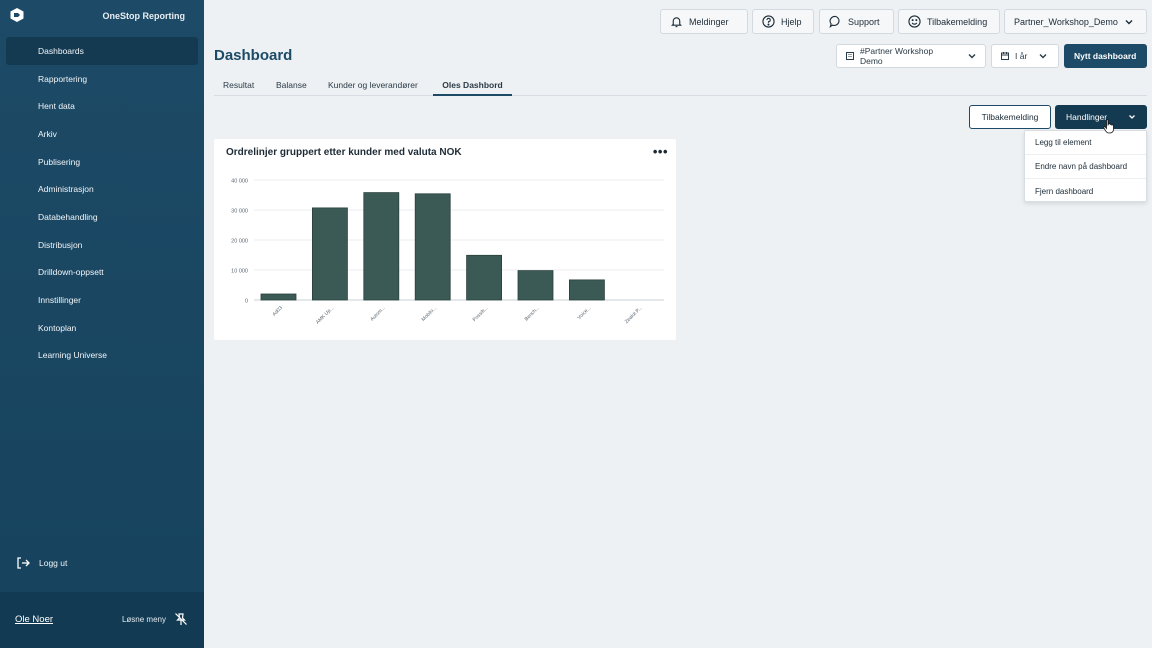  I want to click on tab-balanse: Balanse, so click(291, 86).